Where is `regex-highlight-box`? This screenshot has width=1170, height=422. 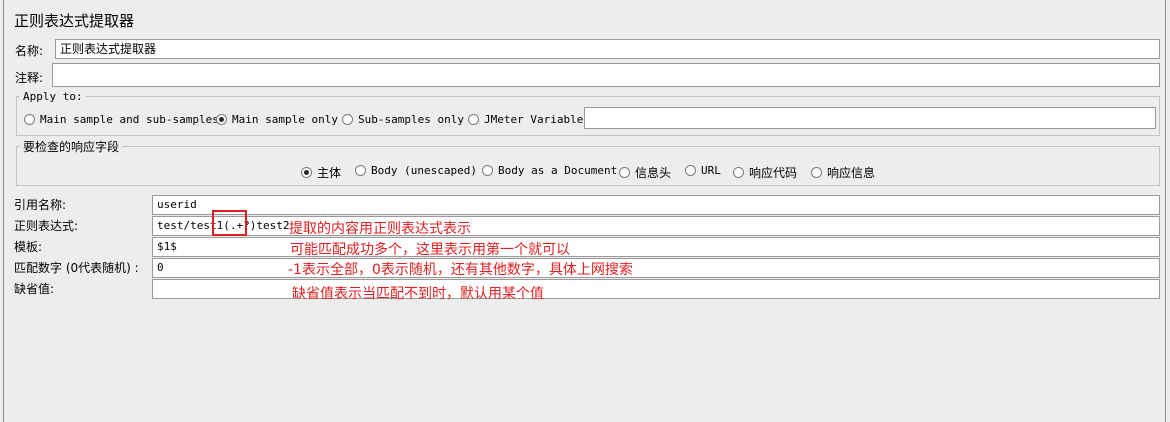 regex-highlight-box is located at coordinates (229, 223).